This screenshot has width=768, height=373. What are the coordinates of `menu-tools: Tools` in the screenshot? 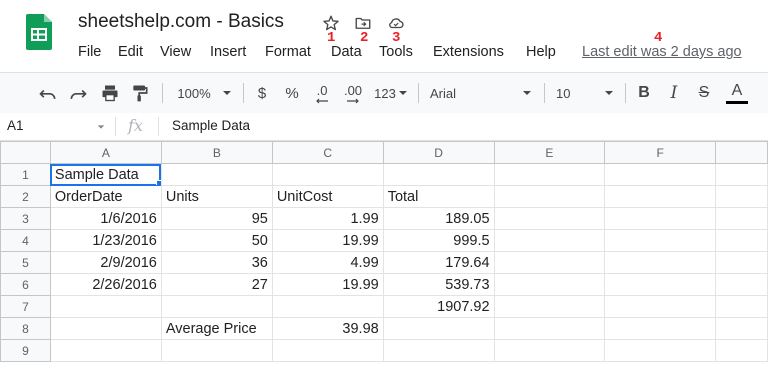 It's located at (396, 52).